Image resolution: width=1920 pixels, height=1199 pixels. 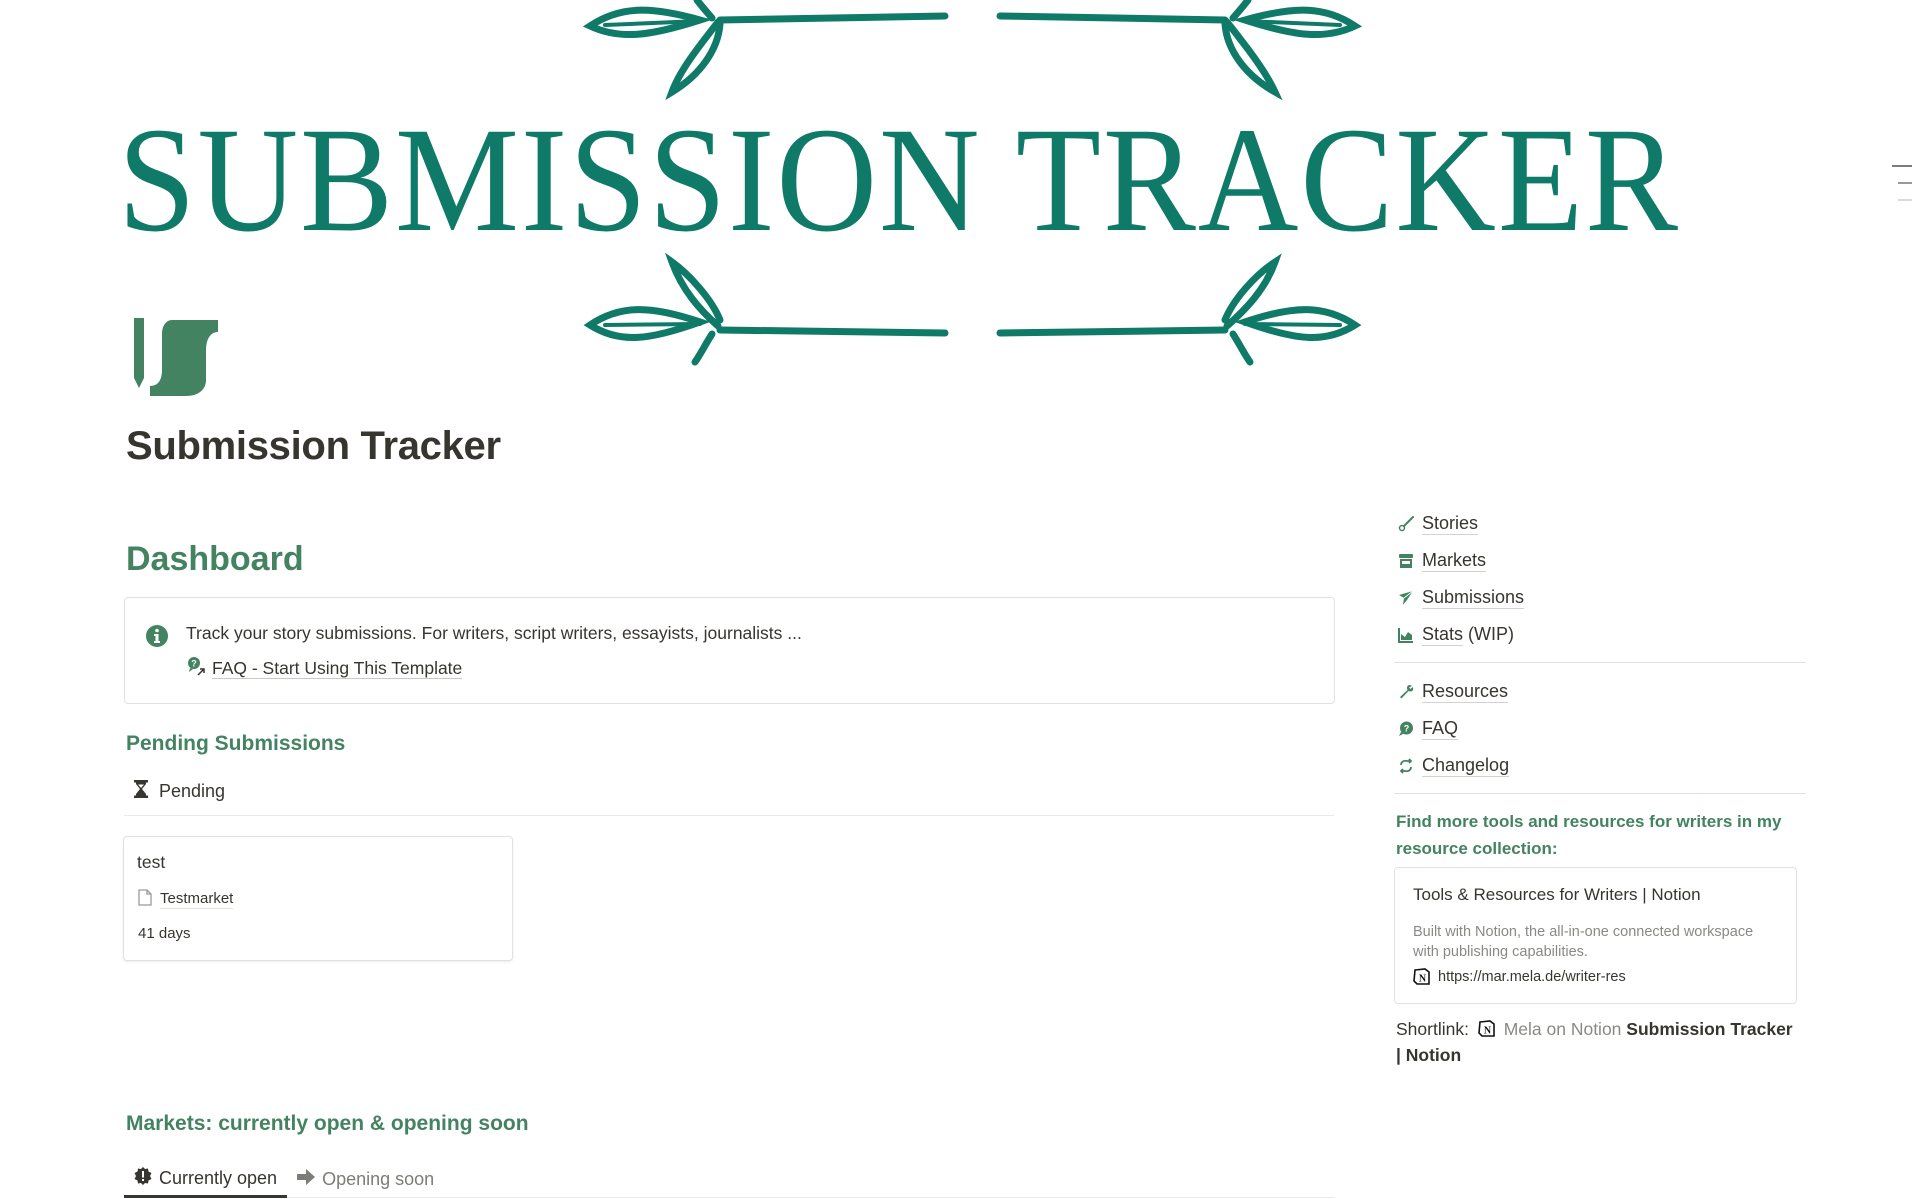 I want to click on tab-currently-open: Currently open, so click(x=206, y=1180).